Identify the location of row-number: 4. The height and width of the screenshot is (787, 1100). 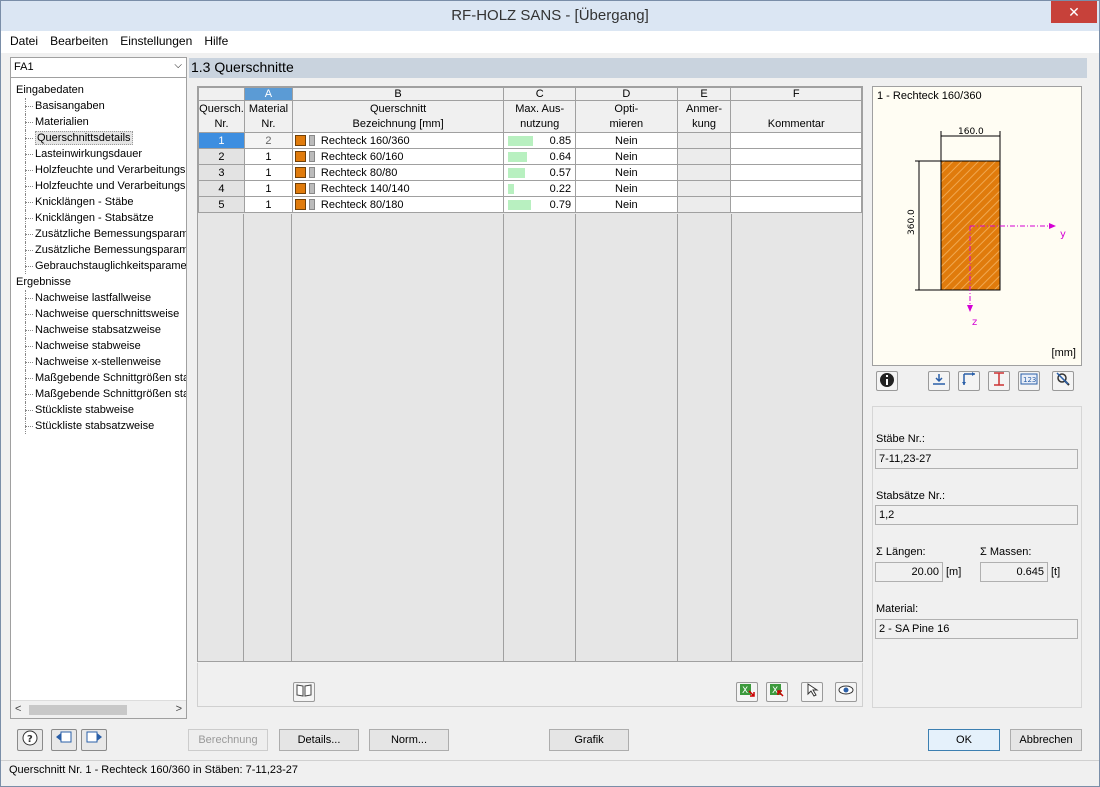
(221, 188).